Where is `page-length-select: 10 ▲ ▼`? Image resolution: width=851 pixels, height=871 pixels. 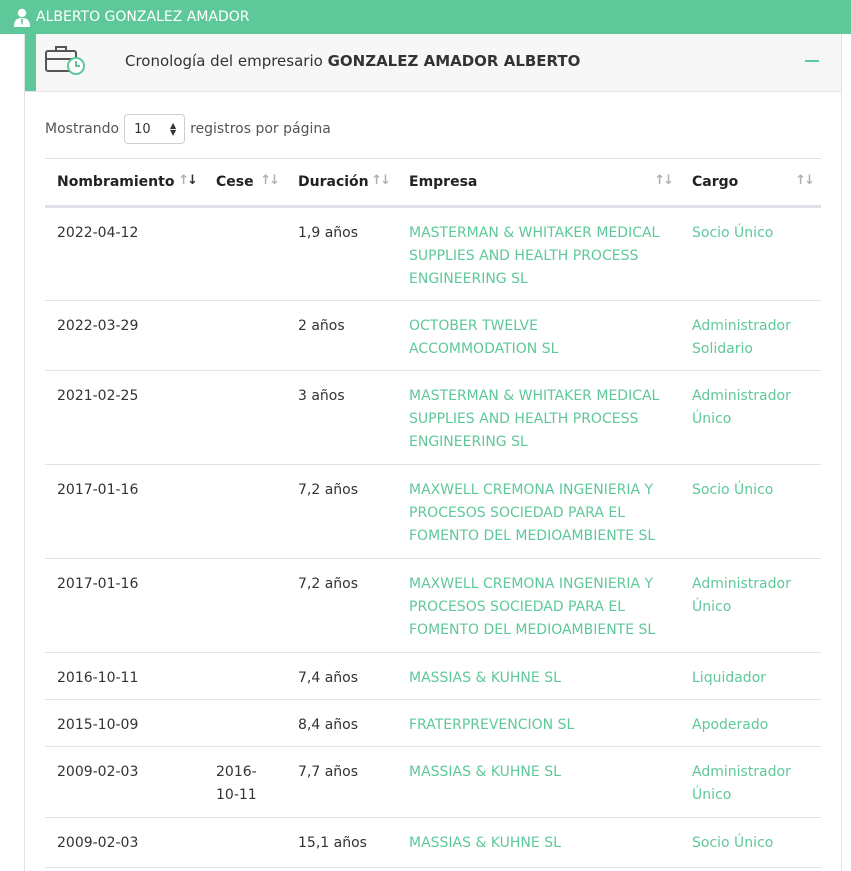
page-length-select: 10 ▲ ▼ is located at coordinates (155, 129).